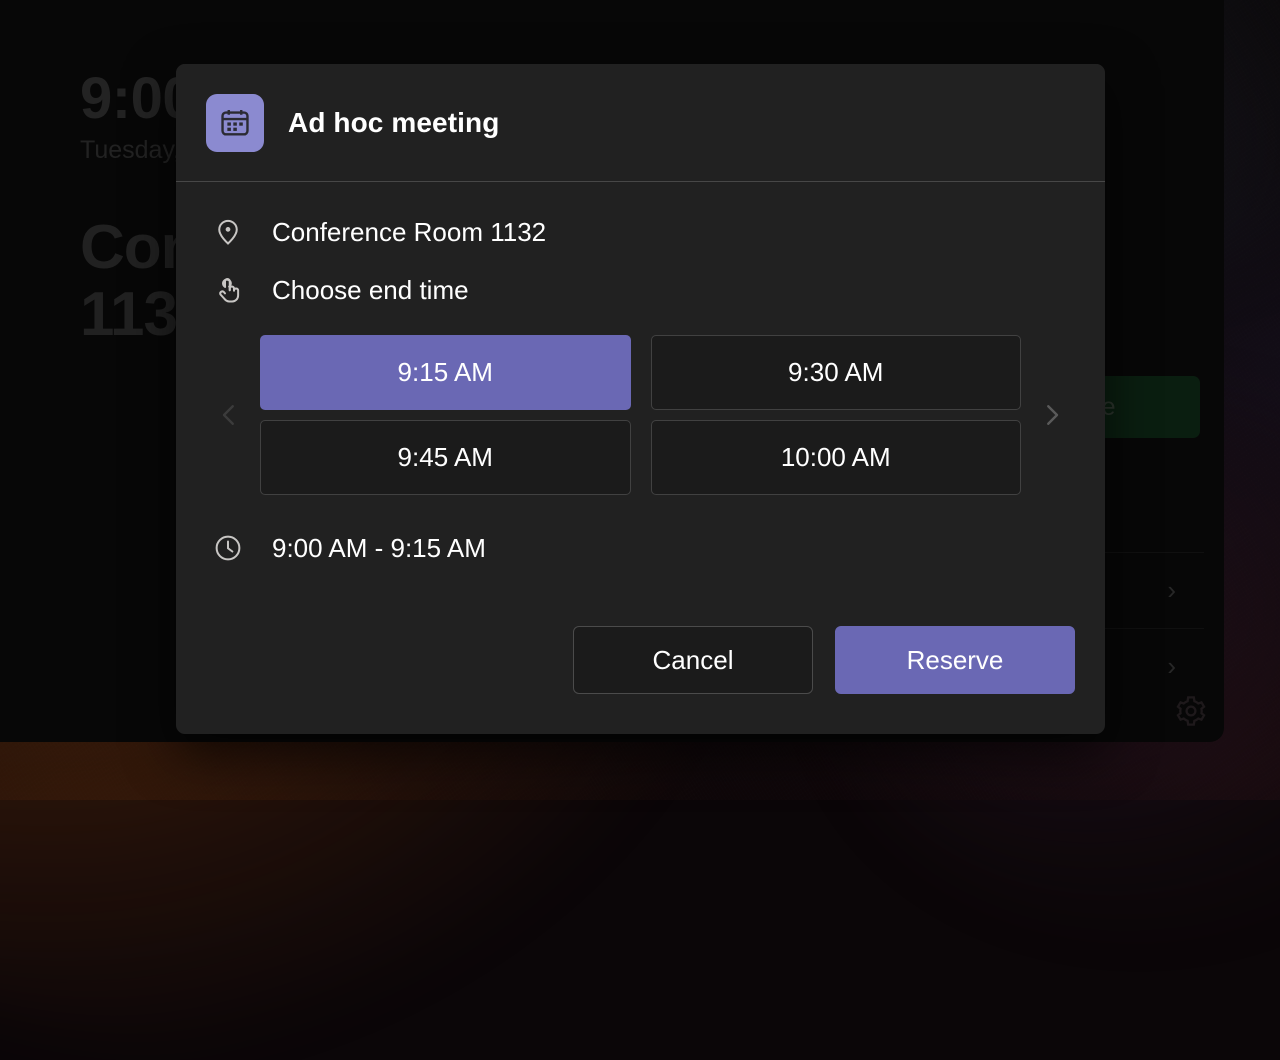  Describe the element at coordinates (836, 372) in the screenshot. I see `time-slot-option: 9:30 AM` at that location.